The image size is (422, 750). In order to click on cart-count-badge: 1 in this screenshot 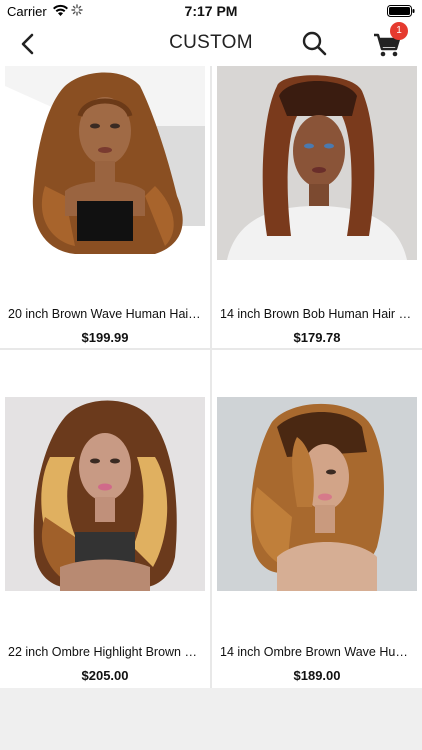, I will do `click(399, 31)`.